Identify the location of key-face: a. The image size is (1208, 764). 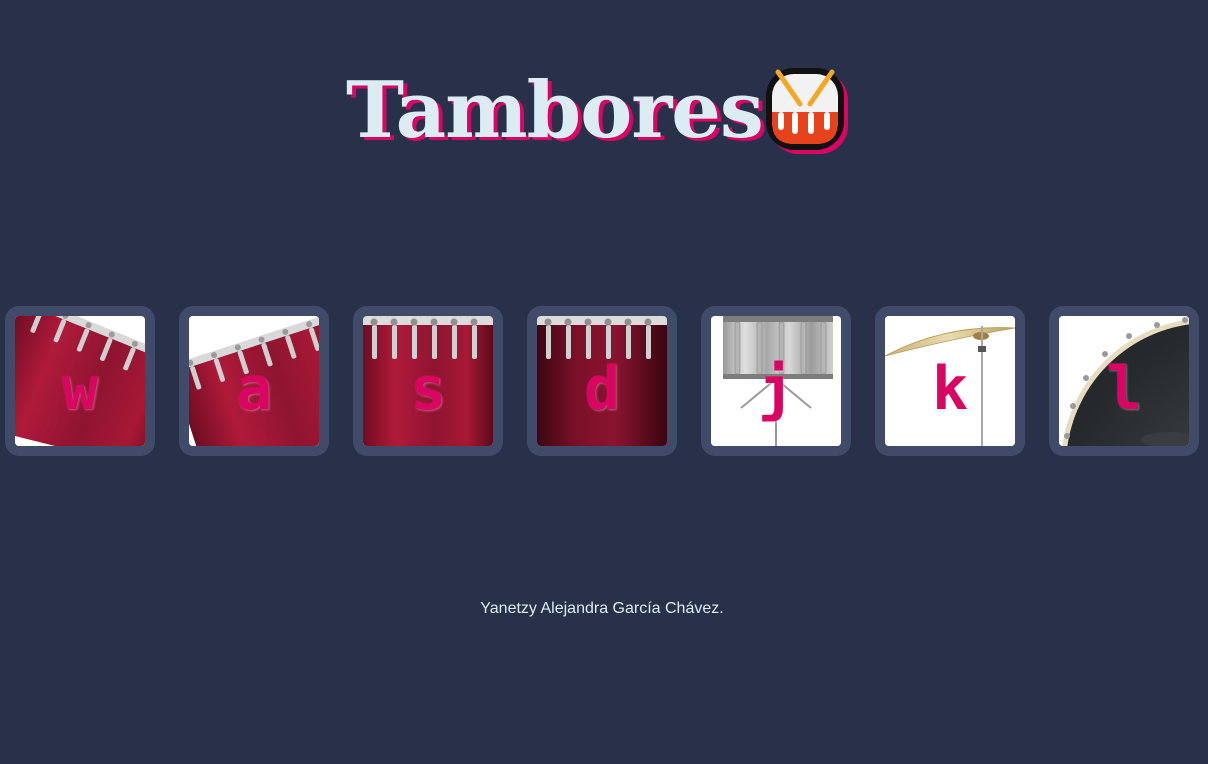
(254, 381).